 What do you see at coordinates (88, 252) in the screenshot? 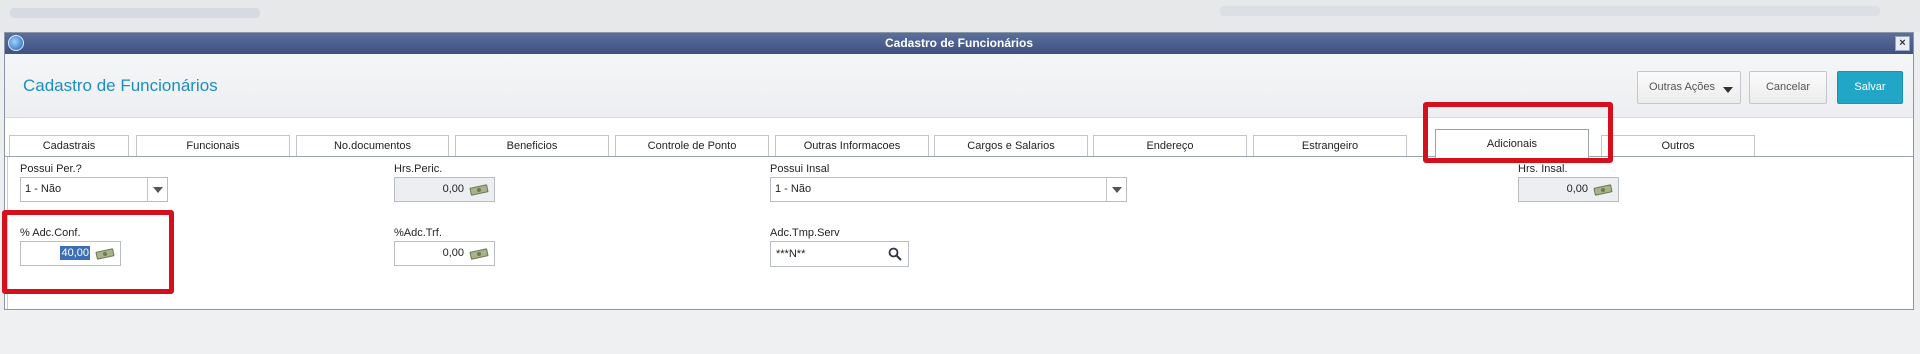
I see `highlight-adc-conf-field` at bounding box center [88, 252].